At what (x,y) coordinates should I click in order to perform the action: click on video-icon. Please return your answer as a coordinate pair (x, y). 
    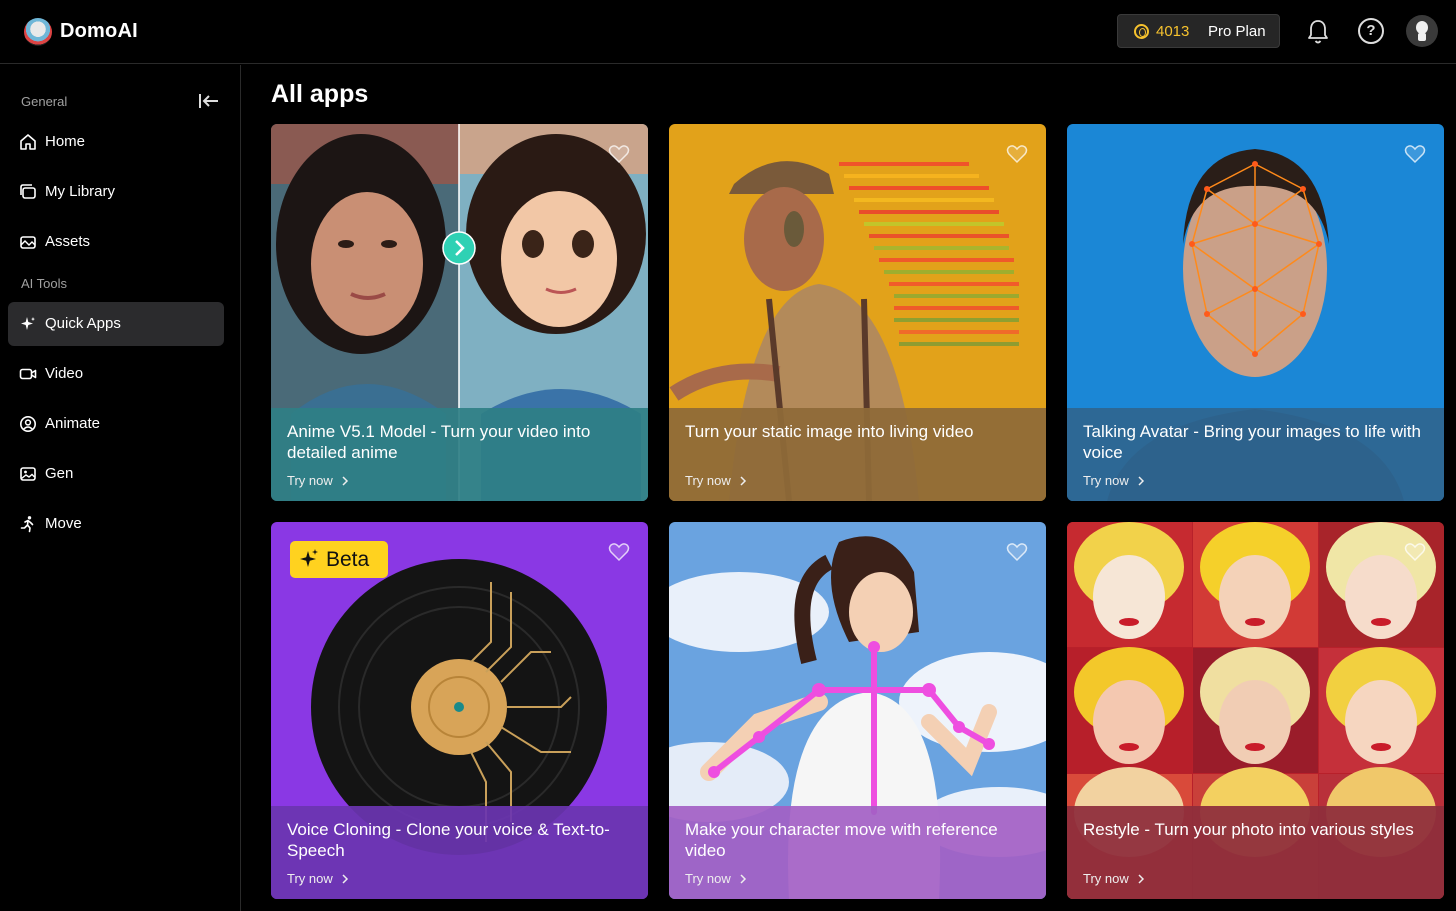
    Looking at the image, I should click on (28, 374).